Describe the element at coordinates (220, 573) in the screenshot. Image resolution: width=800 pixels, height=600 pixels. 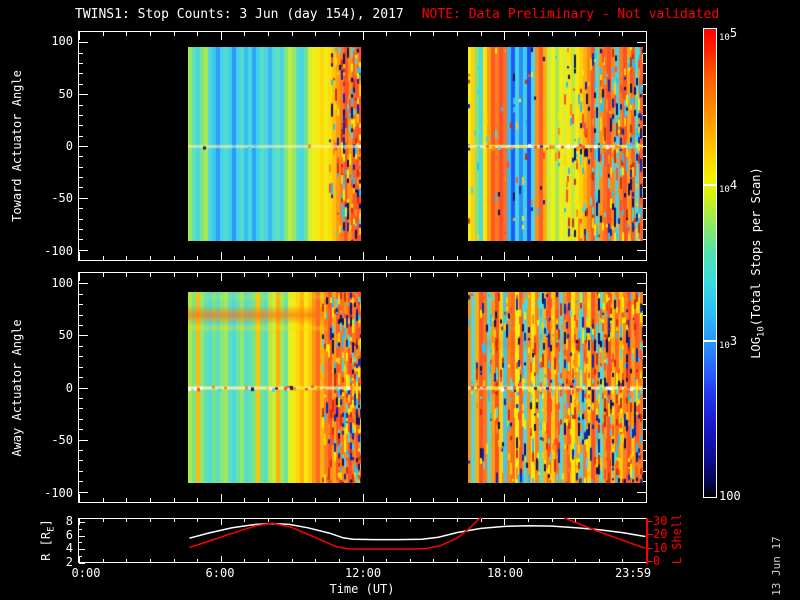
I see `time-tick-0600: 6:00` at that location.